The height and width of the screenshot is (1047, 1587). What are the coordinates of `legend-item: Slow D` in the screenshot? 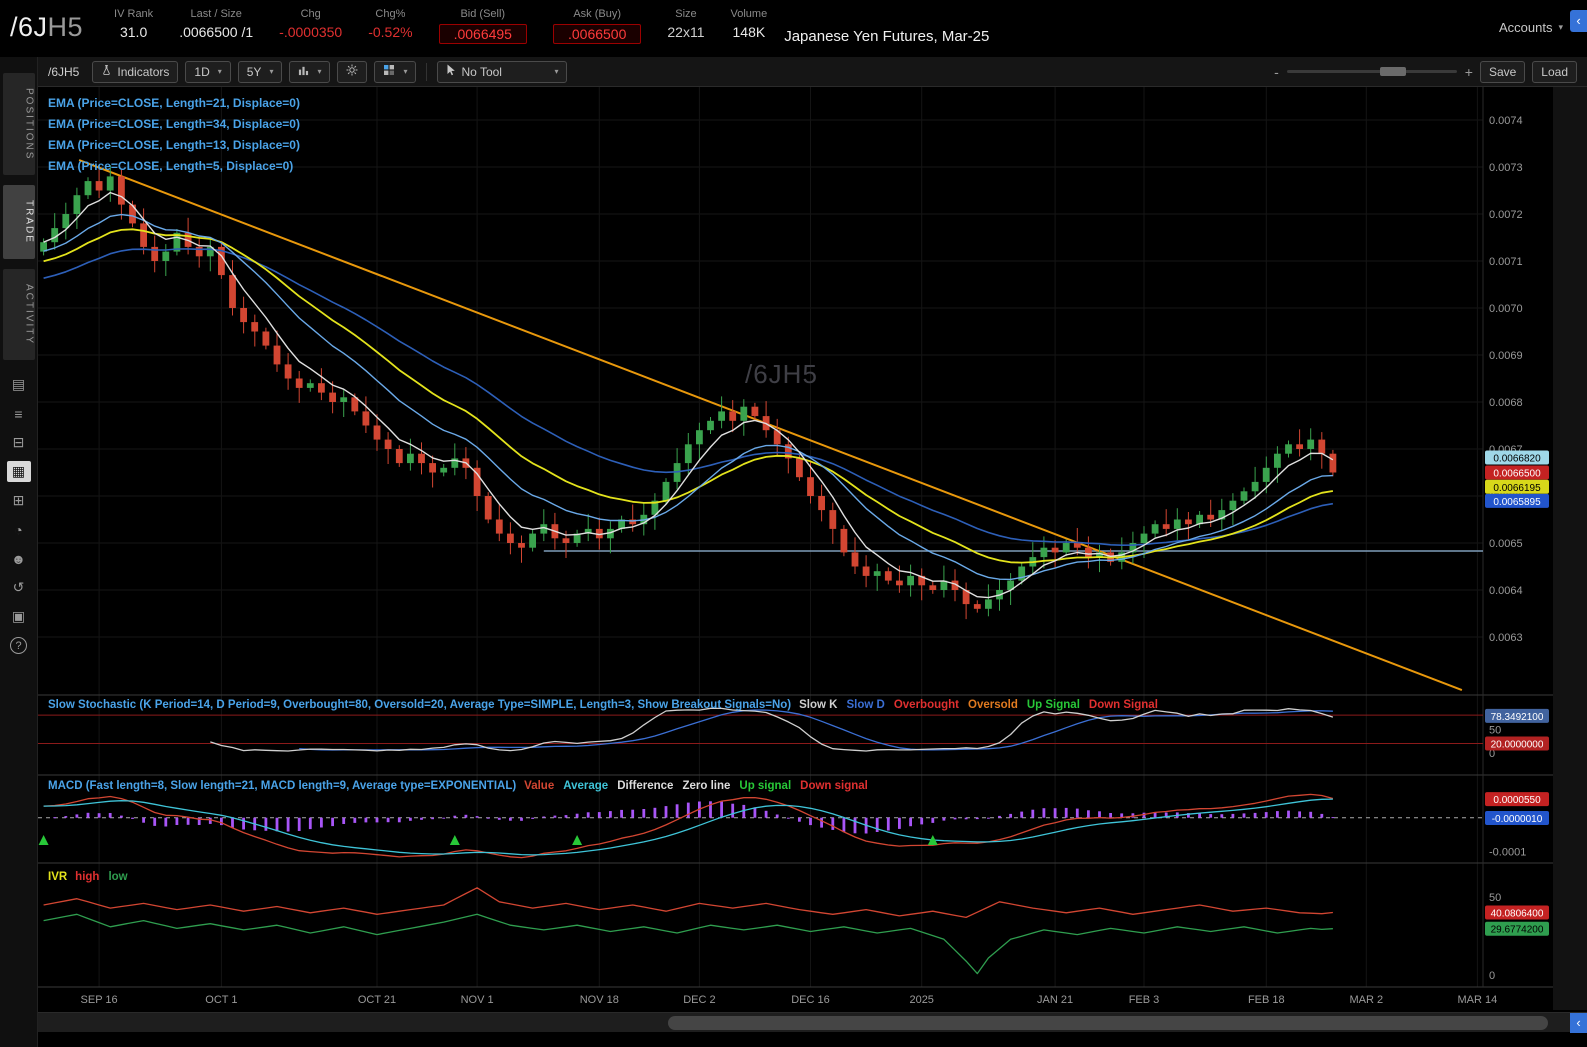 It's located at (865, 705).